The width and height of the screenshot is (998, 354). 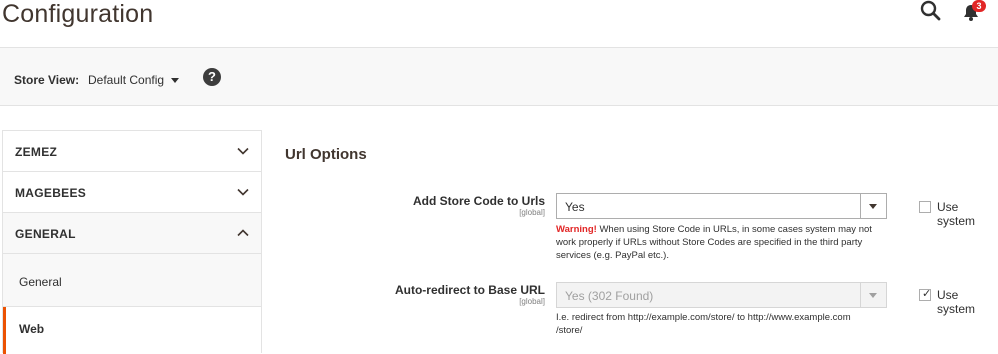 I want to click on notifications-button: 3, so click(x=974, y=11).